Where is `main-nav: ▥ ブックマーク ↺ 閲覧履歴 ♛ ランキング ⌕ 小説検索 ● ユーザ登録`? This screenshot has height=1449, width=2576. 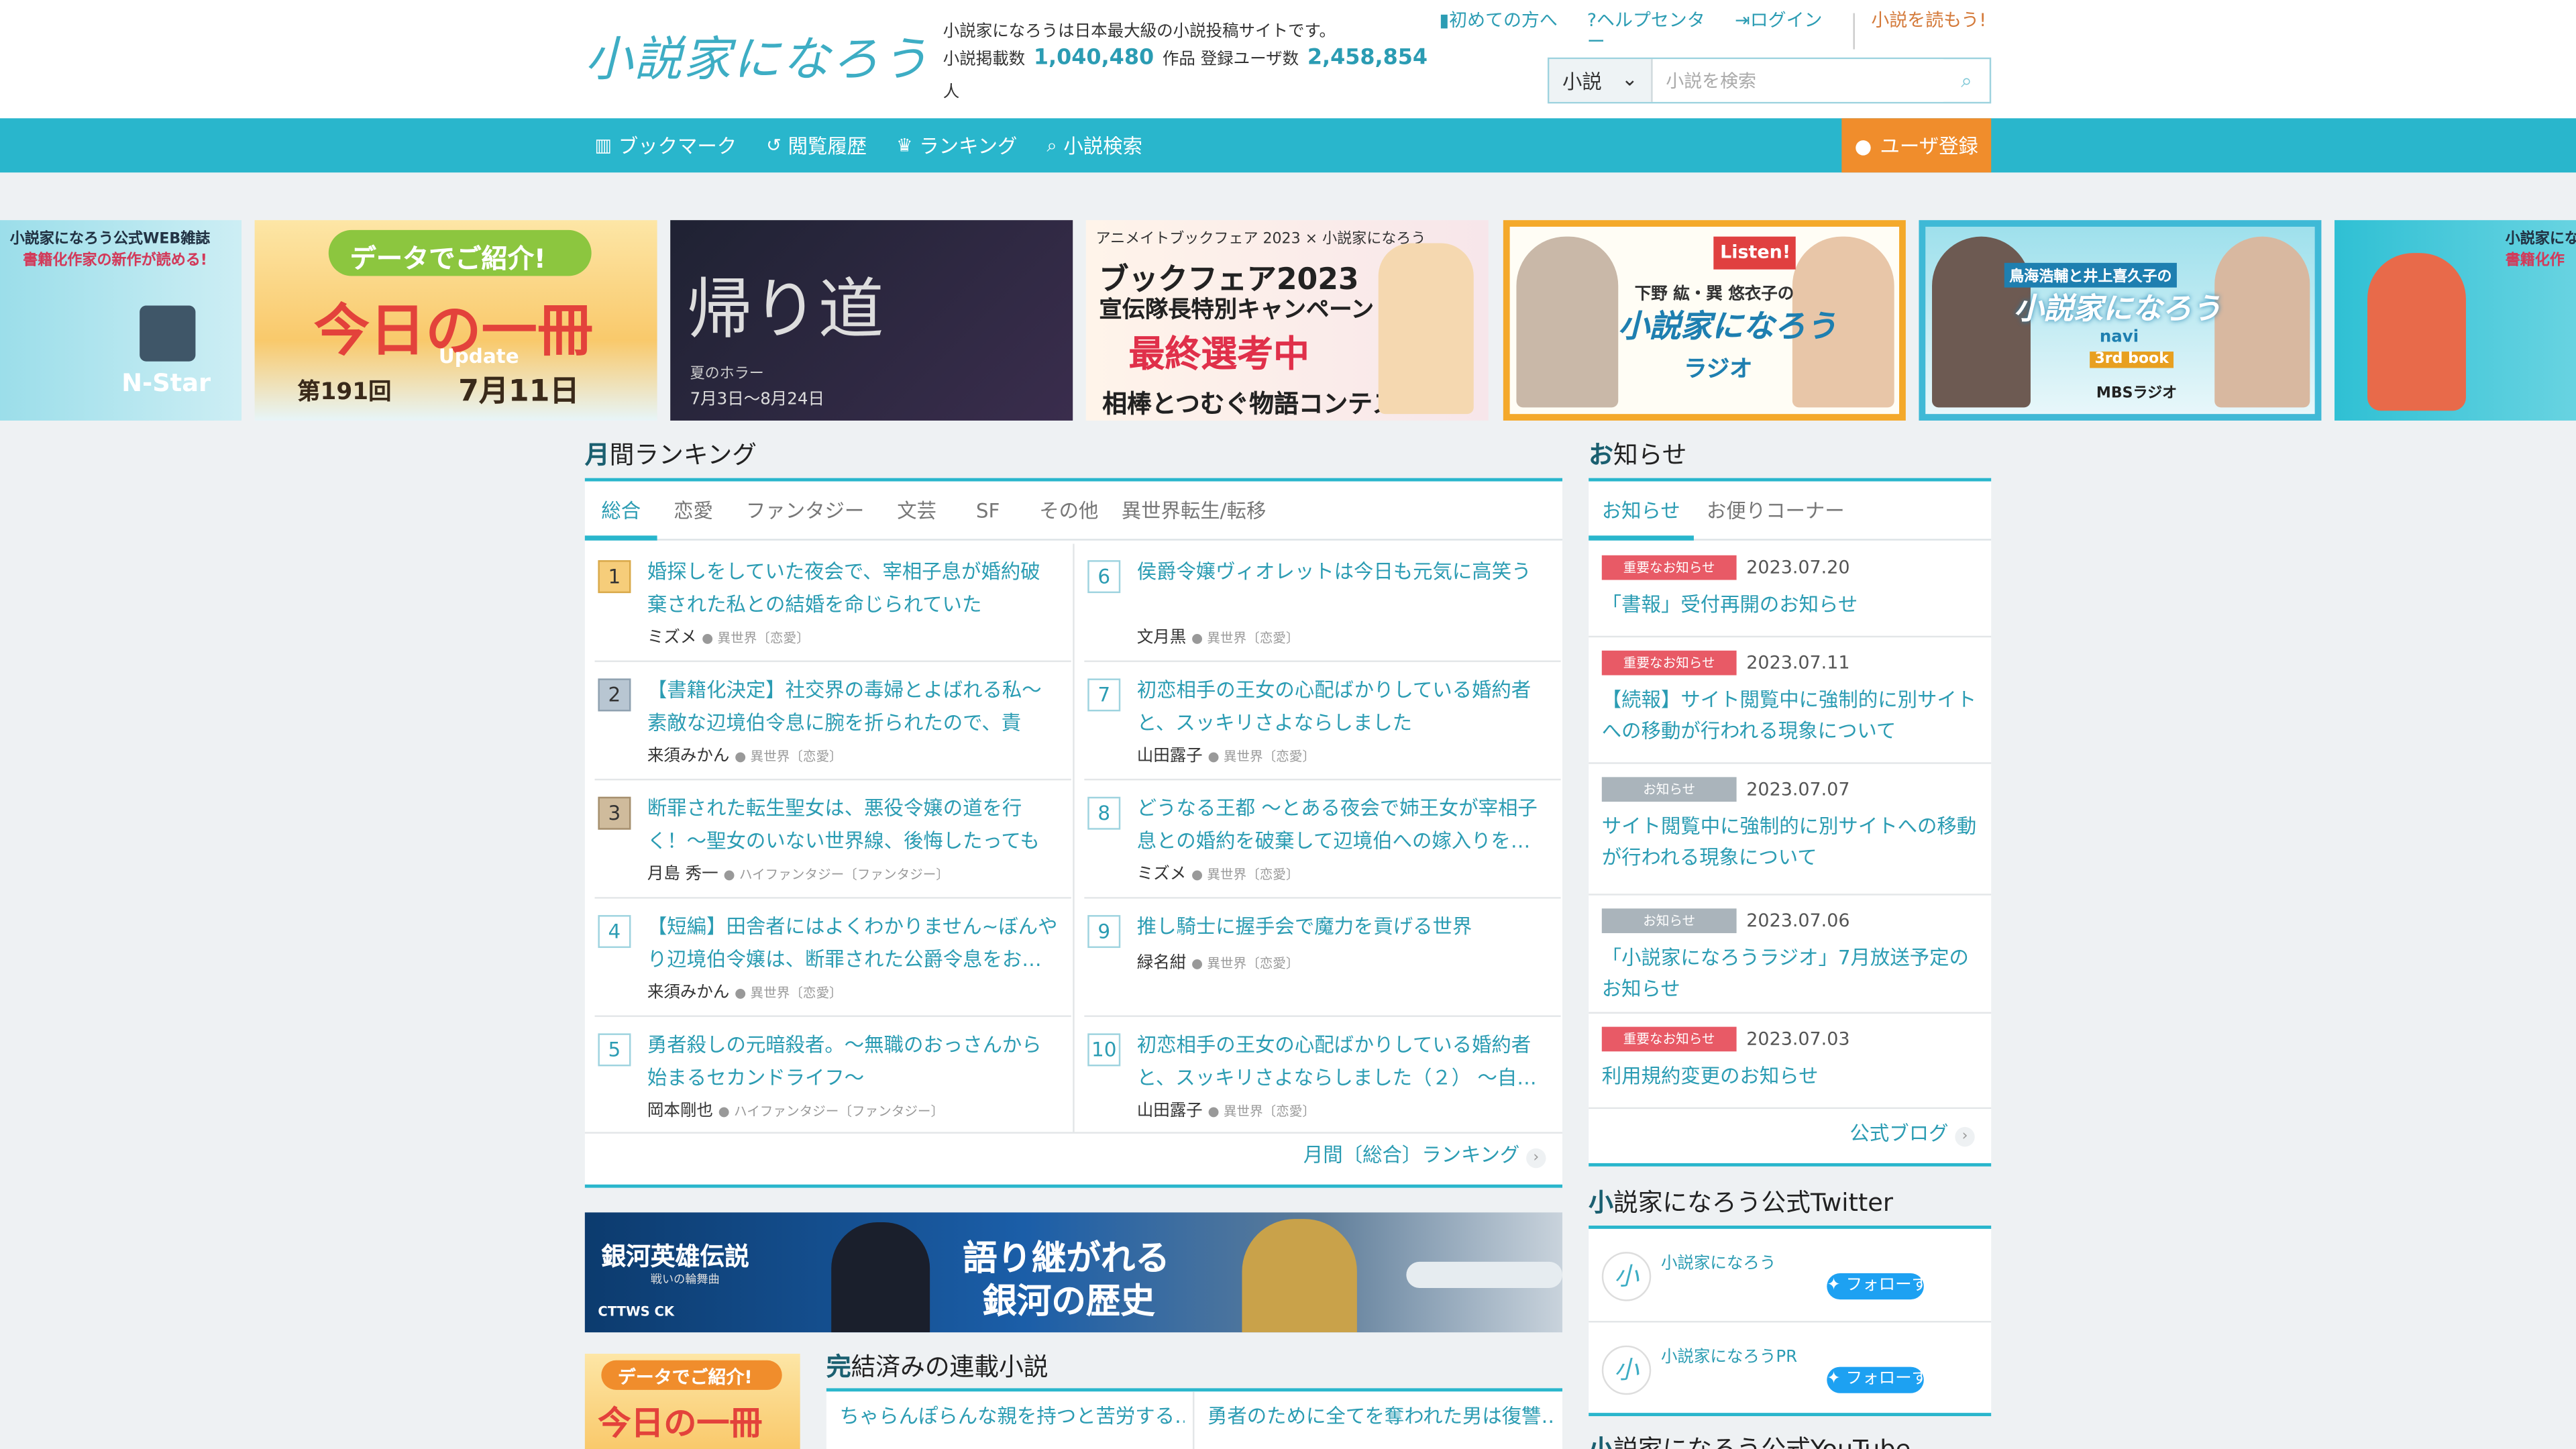
main-nav: ▥ ブックマーク ↺ 閲覧履歴 ♛ ランキング ⌕ 小説検索 ● ユーザ登録 is located at coordinates (1288, 145).